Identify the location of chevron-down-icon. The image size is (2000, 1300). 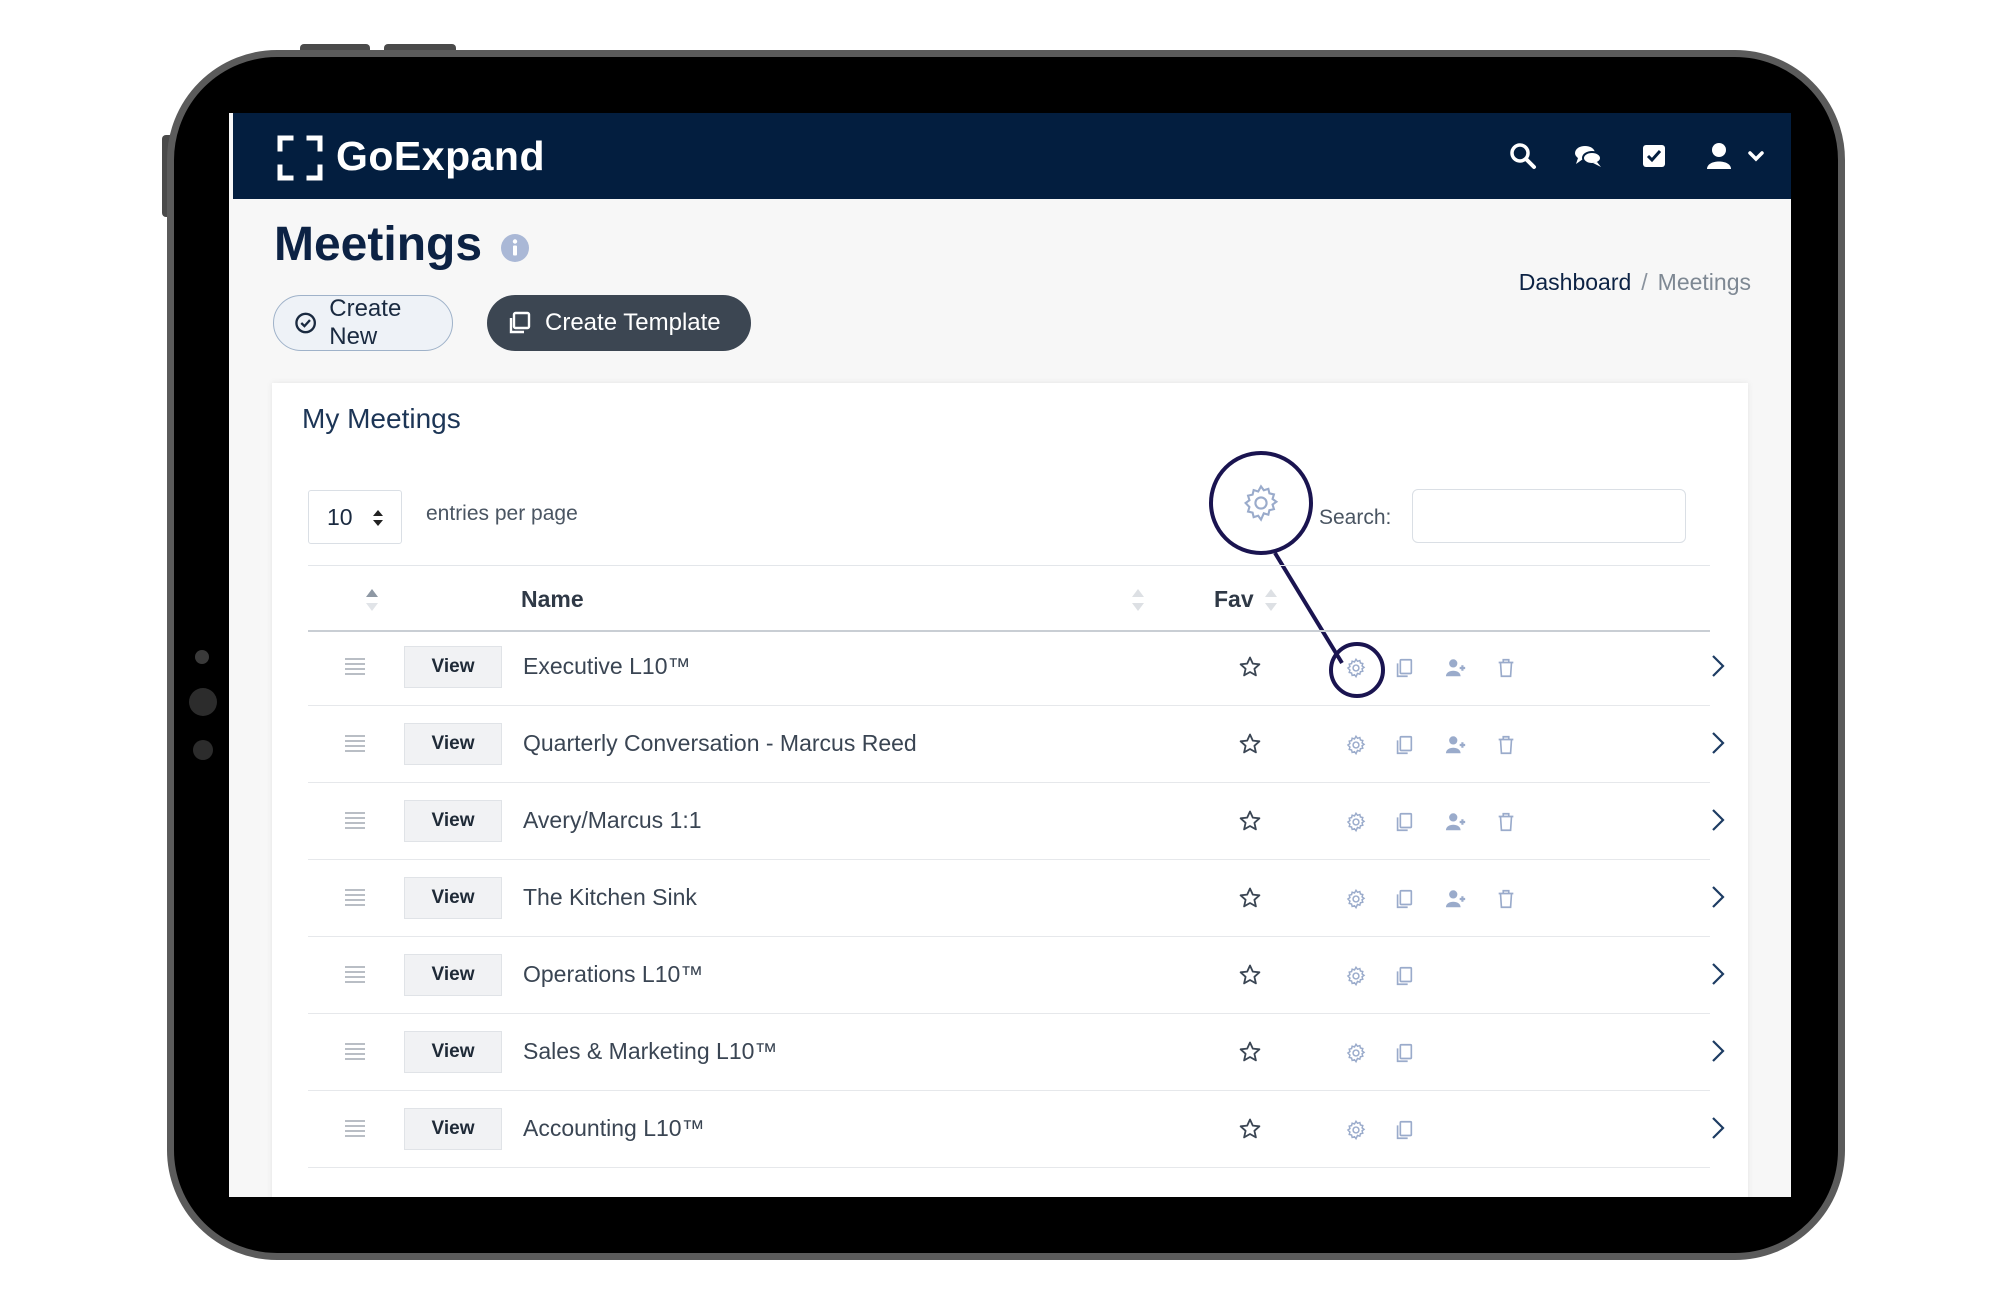
(1756, 156).